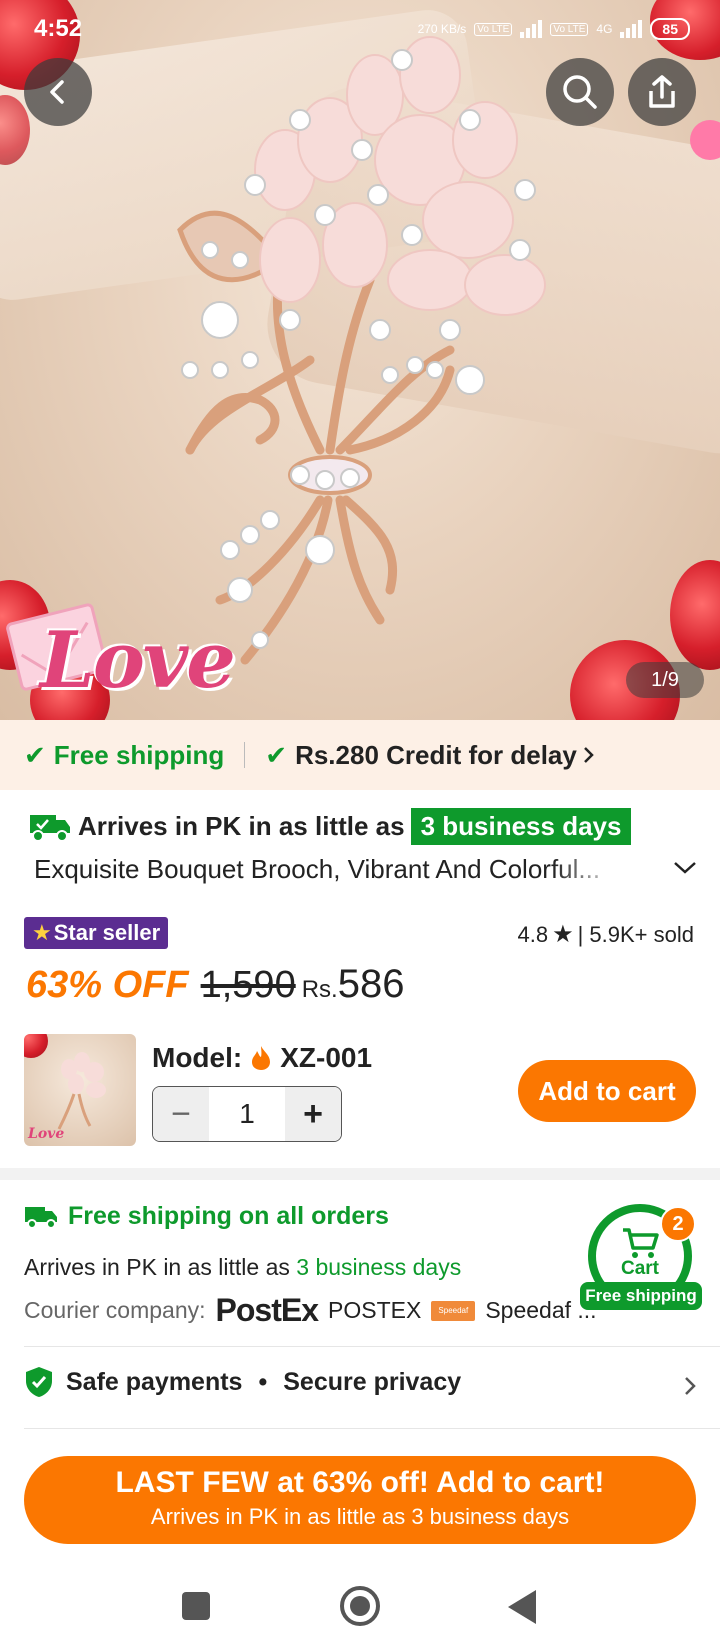 Image resolution: width=720 pixels, height=1650 pixels. What do you see at coordinates (641, 1296) in the screenshot?
I see `cart-free-shipping: Free shipping` at bounding box center [641, 1296].